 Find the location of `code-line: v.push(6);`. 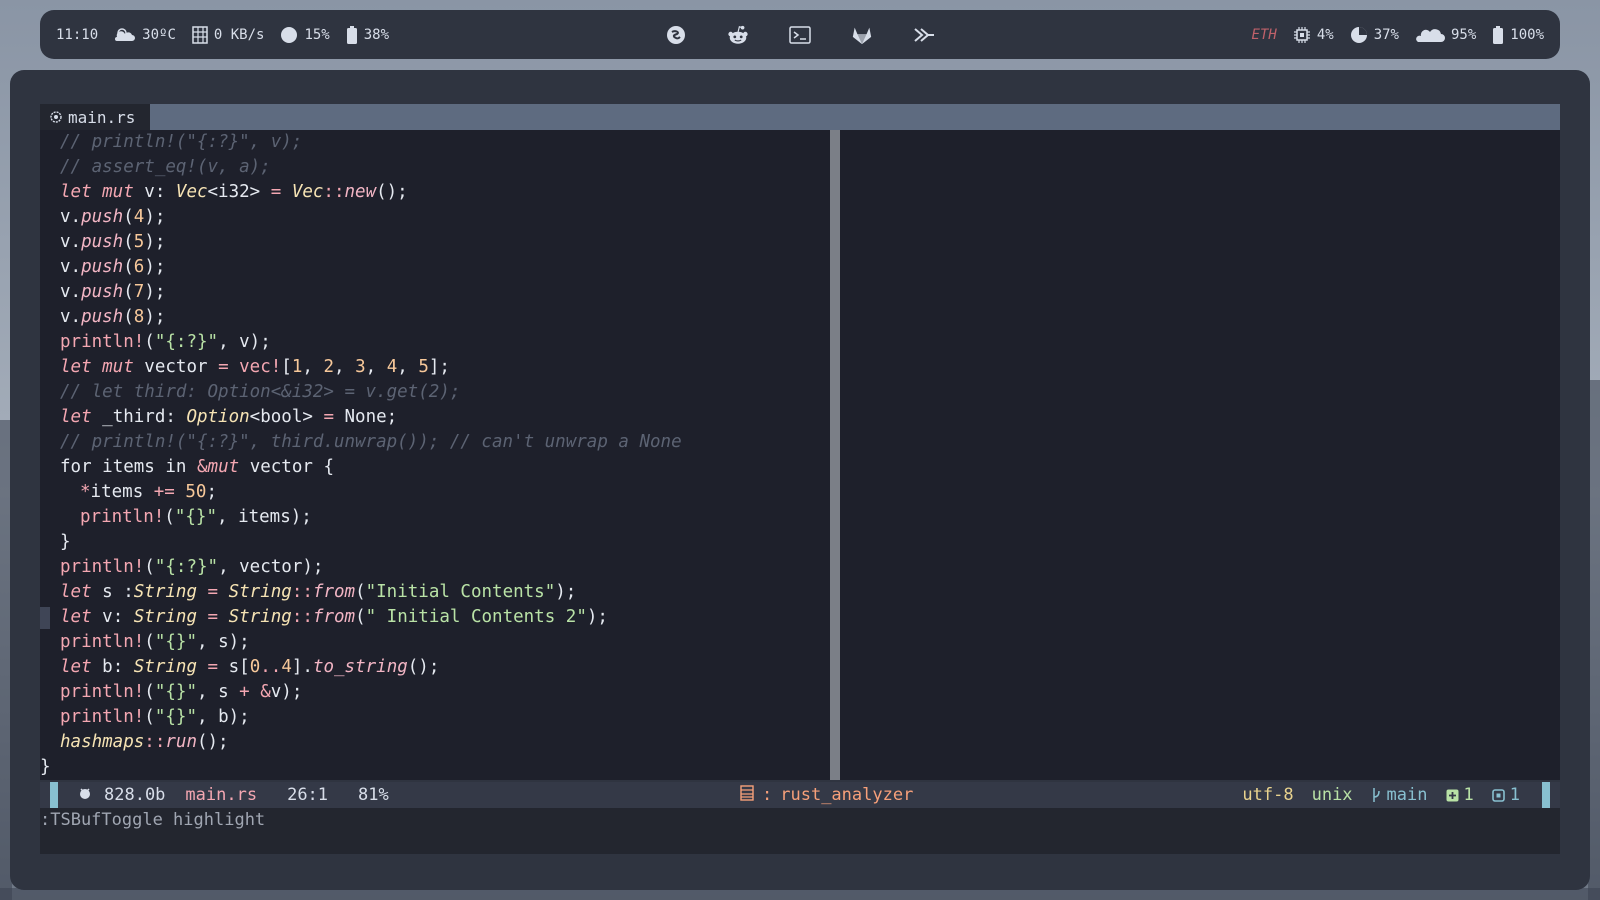

code-line: v.push(6); is located at coordinates (435, 267).